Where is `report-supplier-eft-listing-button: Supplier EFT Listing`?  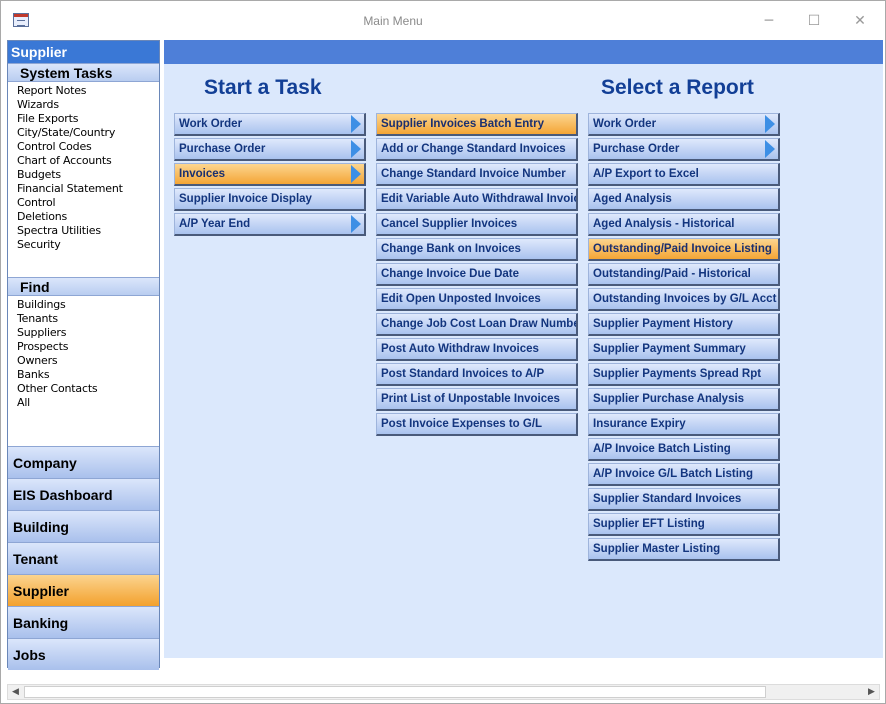
report-supplier-eft-listing-button: Supplier EFT Listing is located at coordinates (684, 524).